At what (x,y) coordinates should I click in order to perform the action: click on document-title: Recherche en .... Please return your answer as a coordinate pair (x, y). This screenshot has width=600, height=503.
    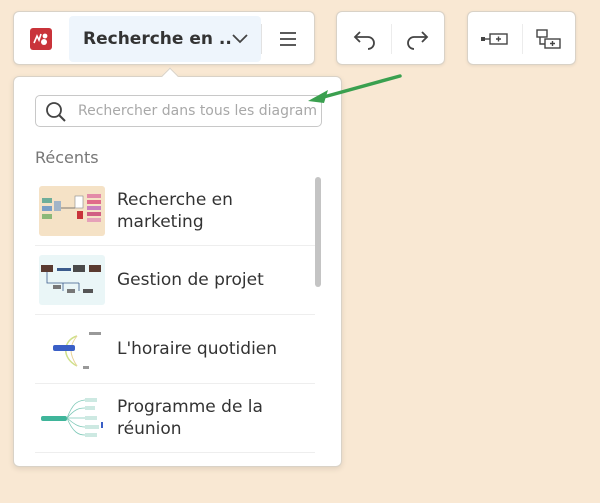
    Looking at the image, I should click on (158, 39).